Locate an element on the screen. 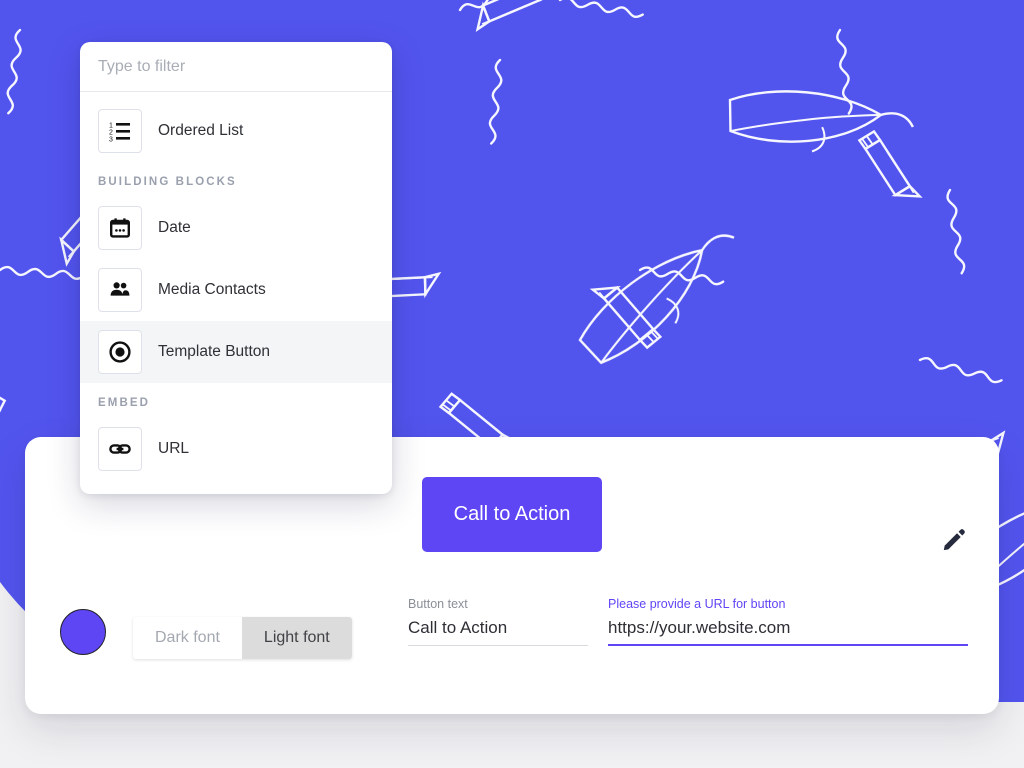  font-toggle-dark: Dark font is located at coordinates (187, 638).